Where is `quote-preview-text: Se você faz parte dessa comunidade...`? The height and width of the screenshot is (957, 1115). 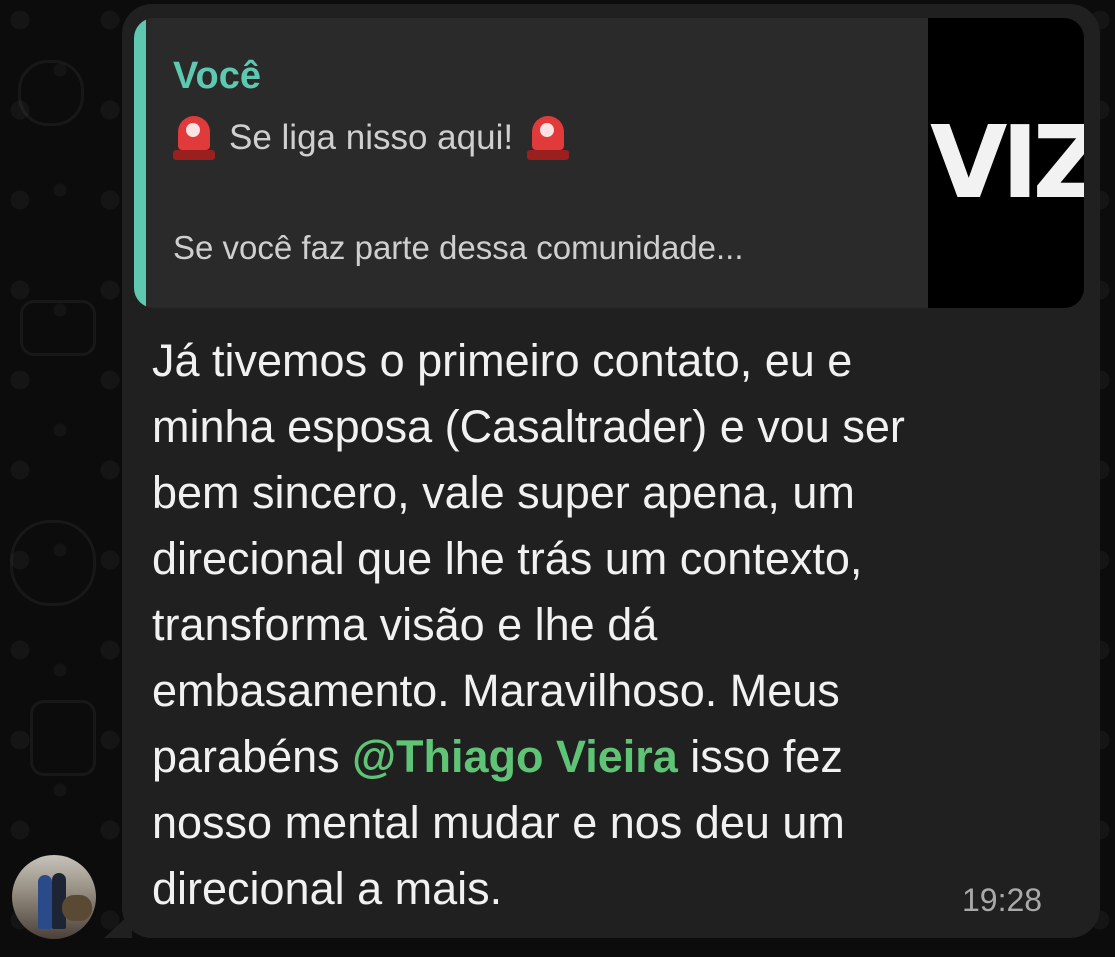 quote-preview-text: Se você faz parte dessa comunidade... is located at coordinates (458, 247).